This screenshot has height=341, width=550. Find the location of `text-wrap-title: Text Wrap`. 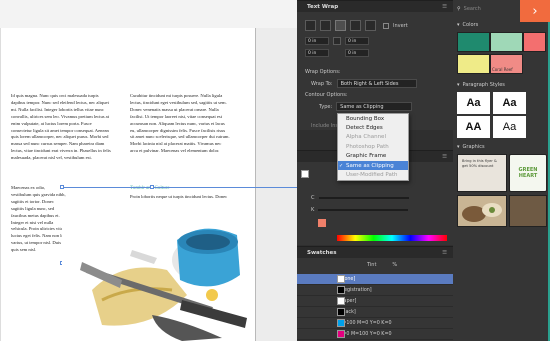

text-wrap-title: Text Wrap is located at coordinates (323, 6).